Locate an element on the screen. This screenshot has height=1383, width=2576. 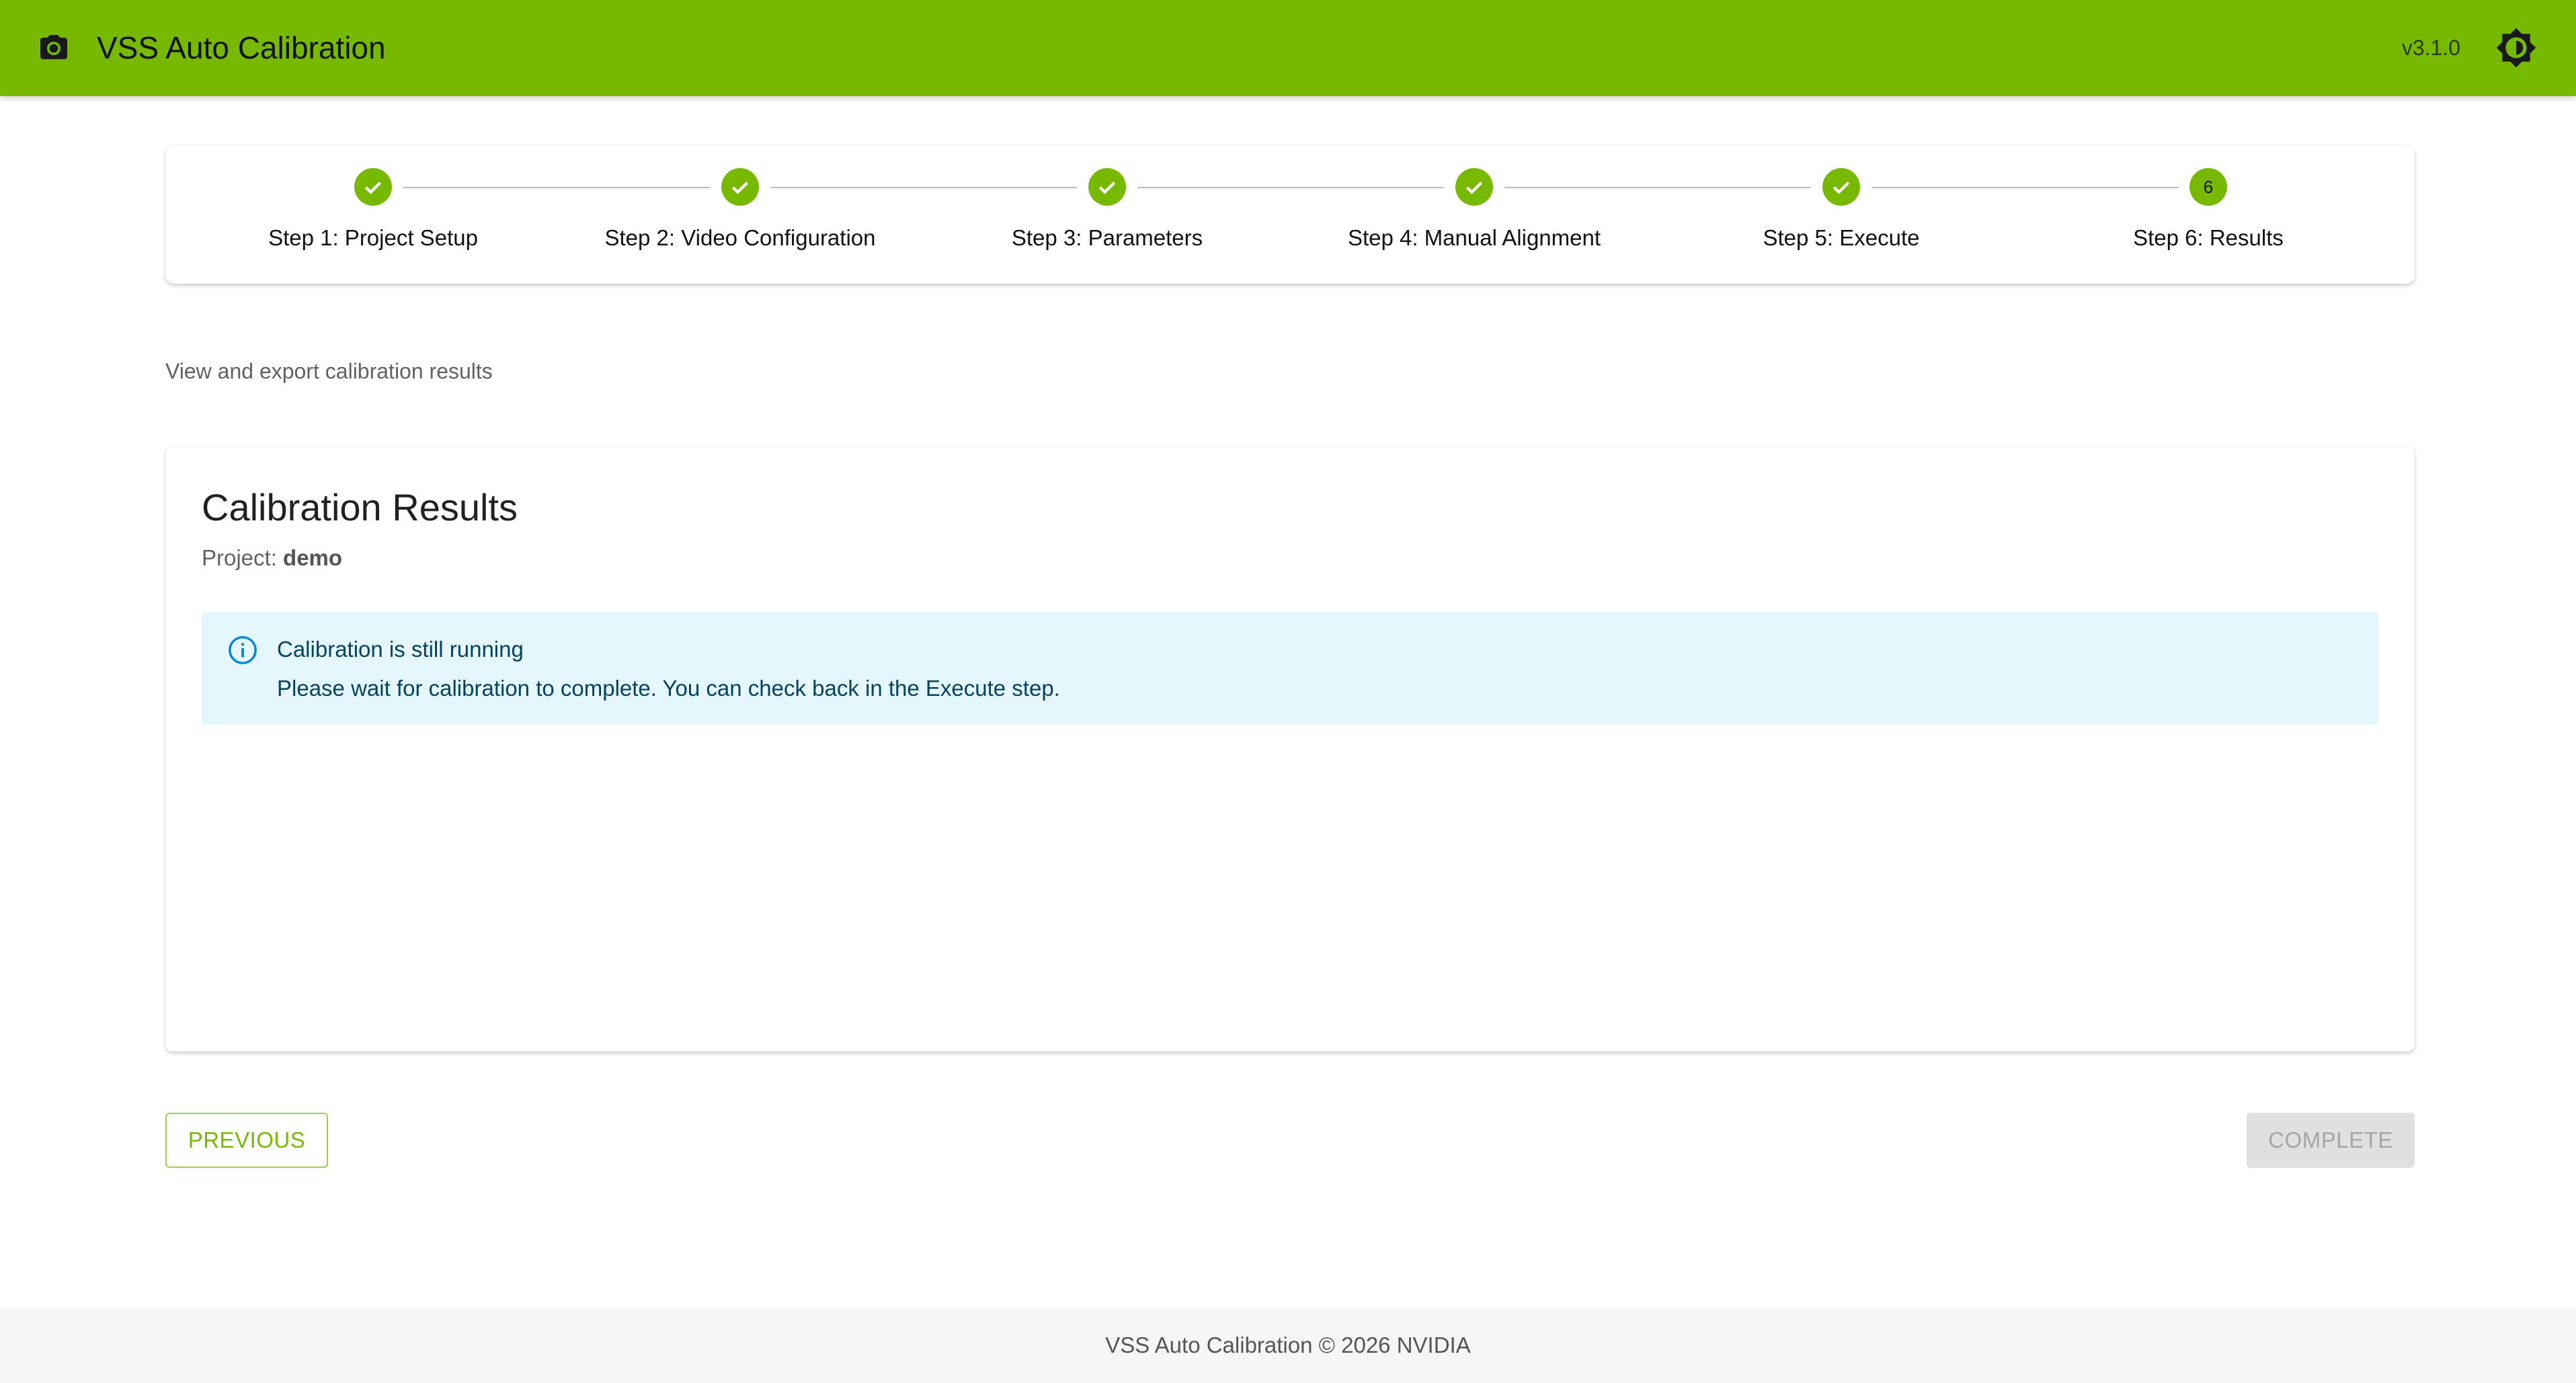
step-number: 6 is located at coordinates (2208, 187).